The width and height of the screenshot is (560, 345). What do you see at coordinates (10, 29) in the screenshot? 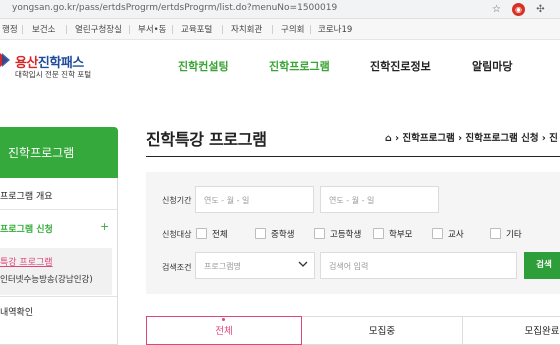
I see `util-link-admin: 행정` at bounding box center [10, 29].